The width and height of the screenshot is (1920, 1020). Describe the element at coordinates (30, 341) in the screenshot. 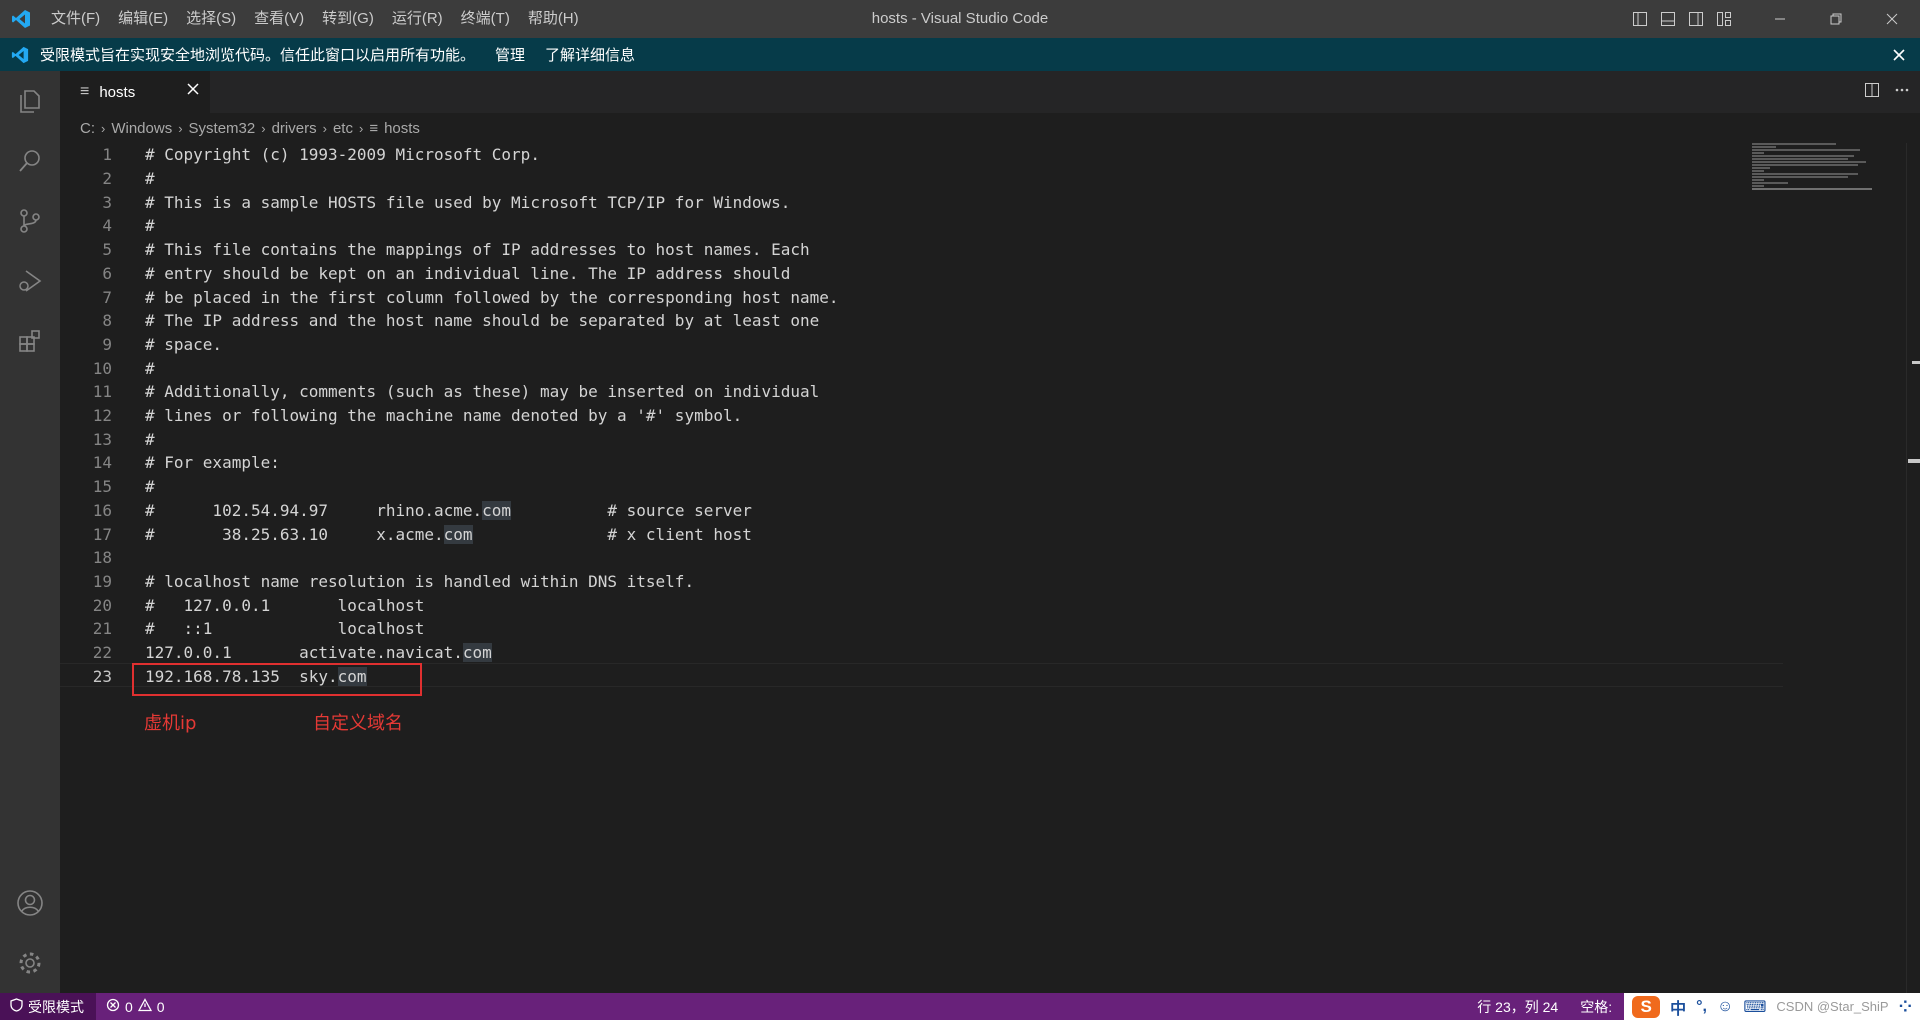

I see `extensions-icon` at that location.